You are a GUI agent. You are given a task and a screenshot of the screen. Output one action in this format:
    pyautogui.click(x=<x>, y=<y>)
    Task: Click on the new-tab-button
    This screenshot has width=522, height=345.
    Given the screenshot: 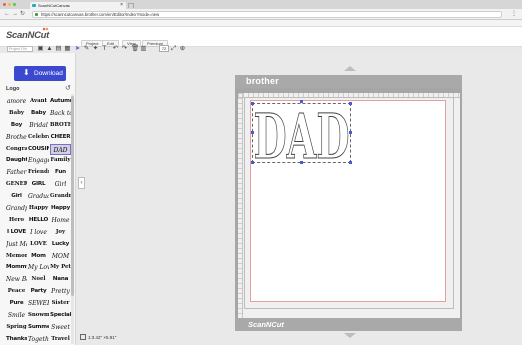 What is the action you would take?
    pyautogui.click(x=131, y=5)
    